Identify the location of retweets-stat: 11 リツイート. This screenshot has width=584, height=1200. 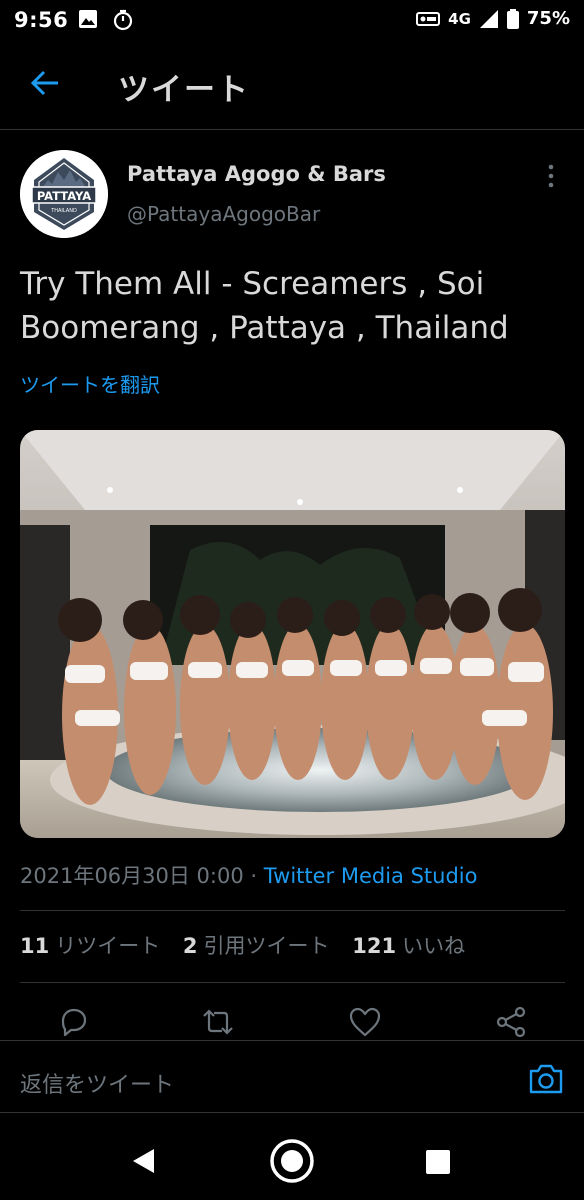
(90, 946).